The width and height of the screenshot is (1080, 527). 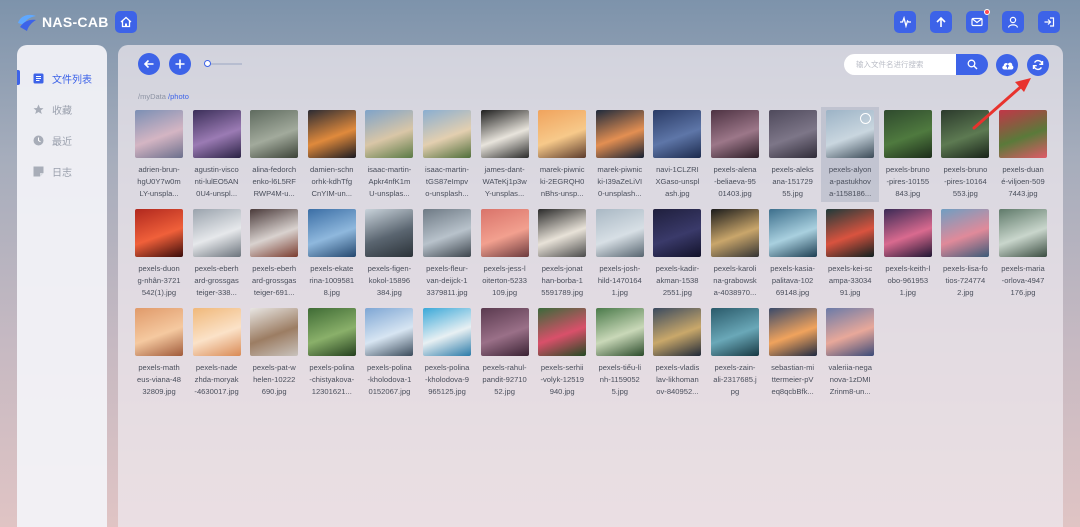 What do you see at coordinates (62, 109) in the screenshot?
I see `sidebar-item-favorites: 收藏` at bounding box center [62, 109].